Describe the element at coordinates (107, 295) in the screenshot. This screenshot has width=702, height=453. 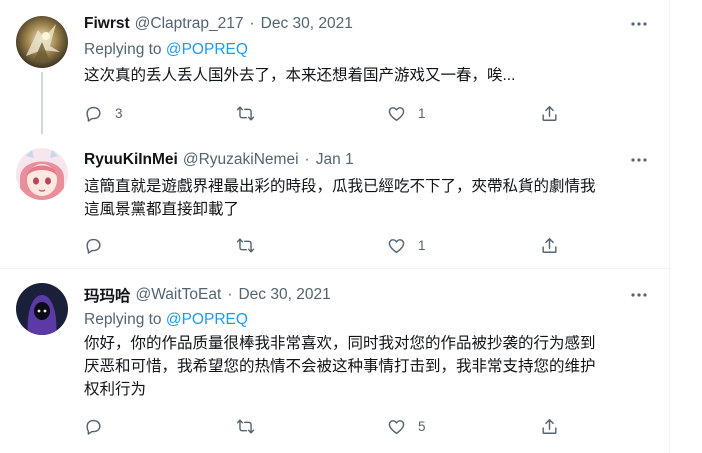
I see `display-name: 玛玛哈` at that location.